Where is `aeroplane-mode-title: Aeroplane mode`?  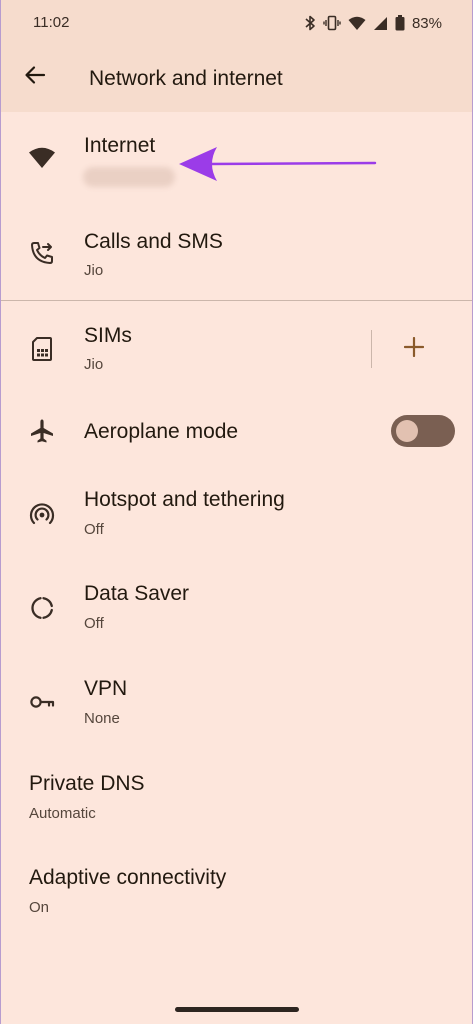 aeroplane-mode-title: Aeroplane mode is located at coordinates (161, 431).